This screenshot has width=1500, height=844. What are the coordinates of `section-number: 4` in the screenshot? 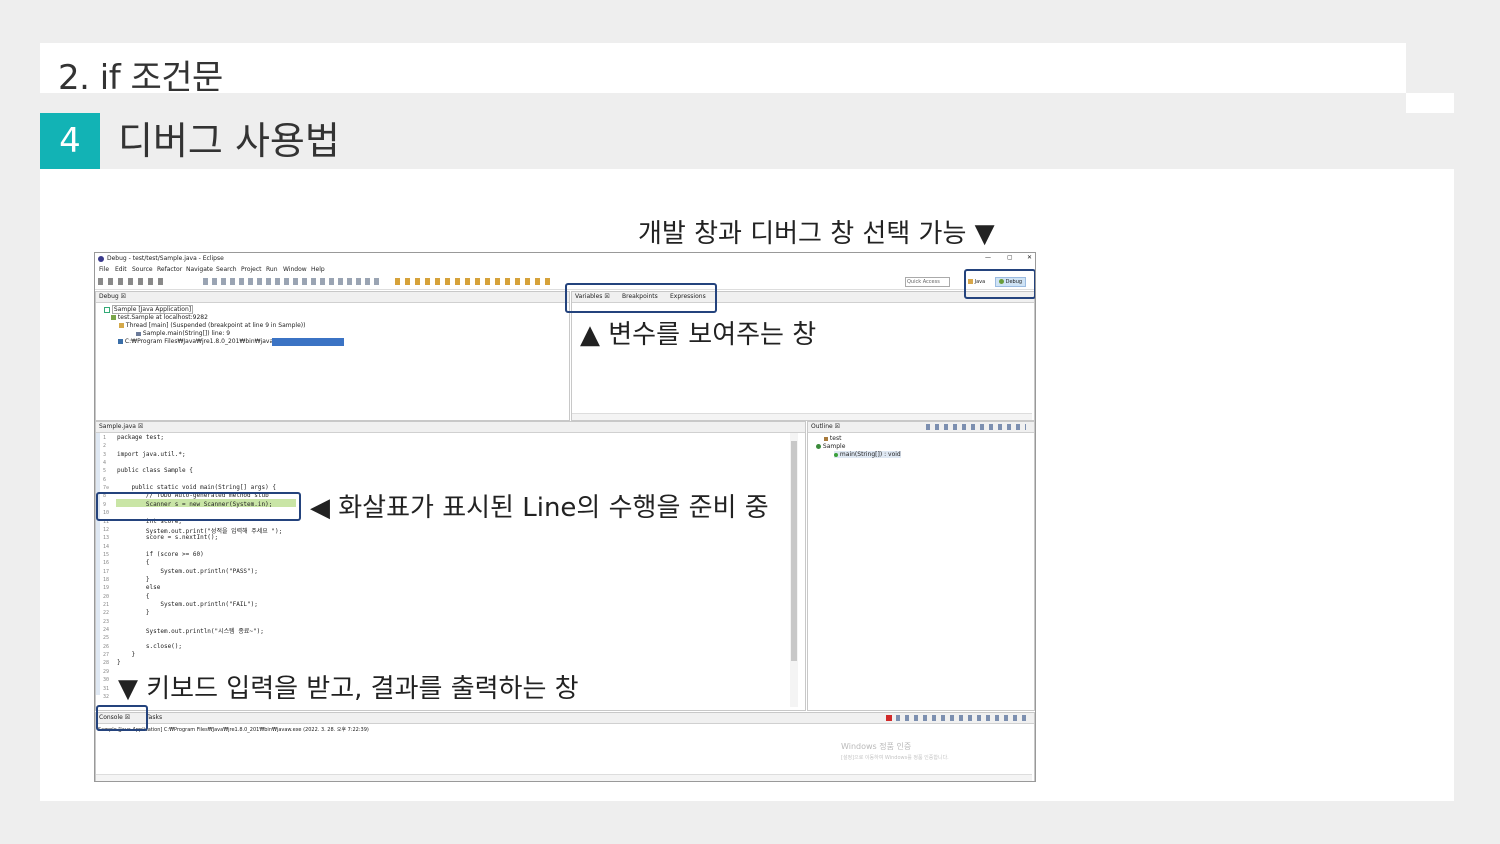 It's located at (70, 141).